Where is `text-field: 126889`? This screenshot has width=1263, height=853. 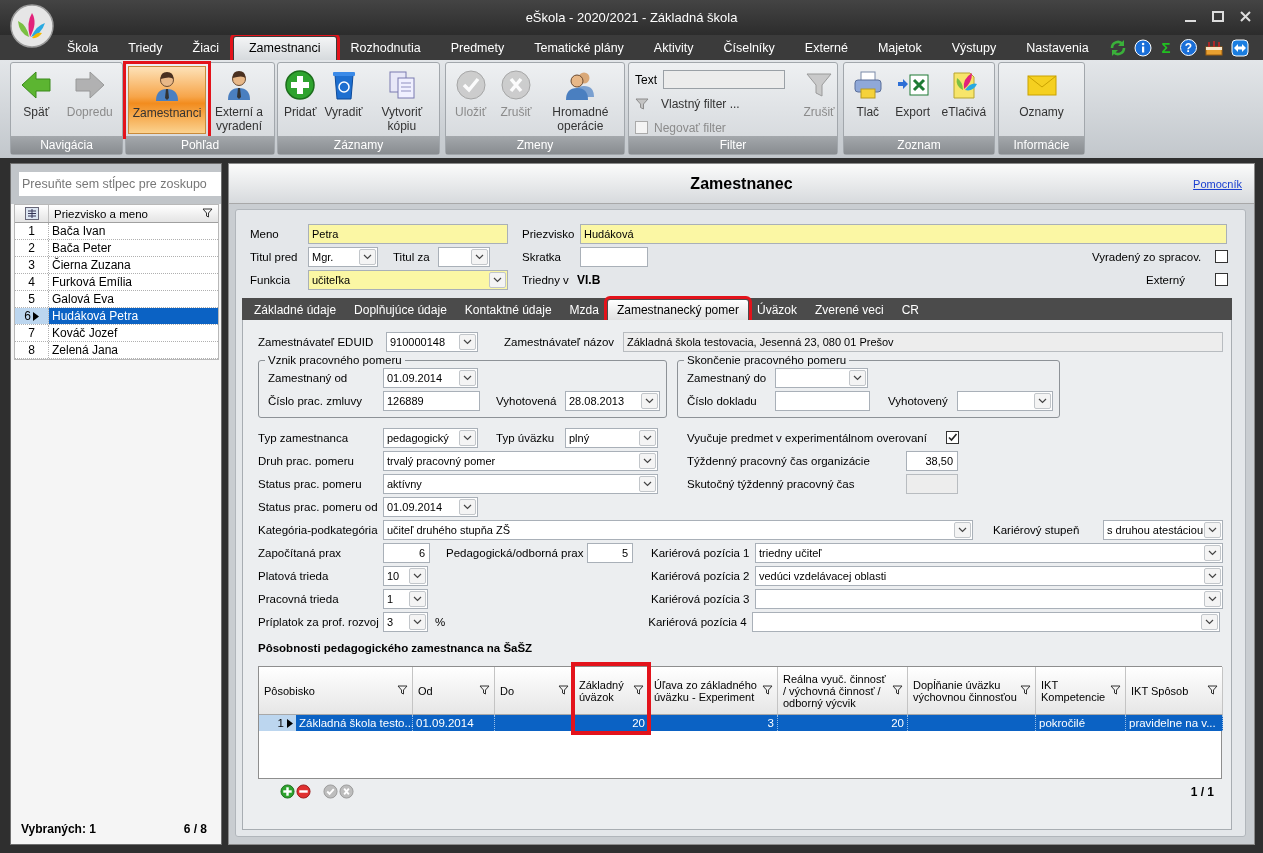
text-field: 126889 is located at coordinates (431, 400).